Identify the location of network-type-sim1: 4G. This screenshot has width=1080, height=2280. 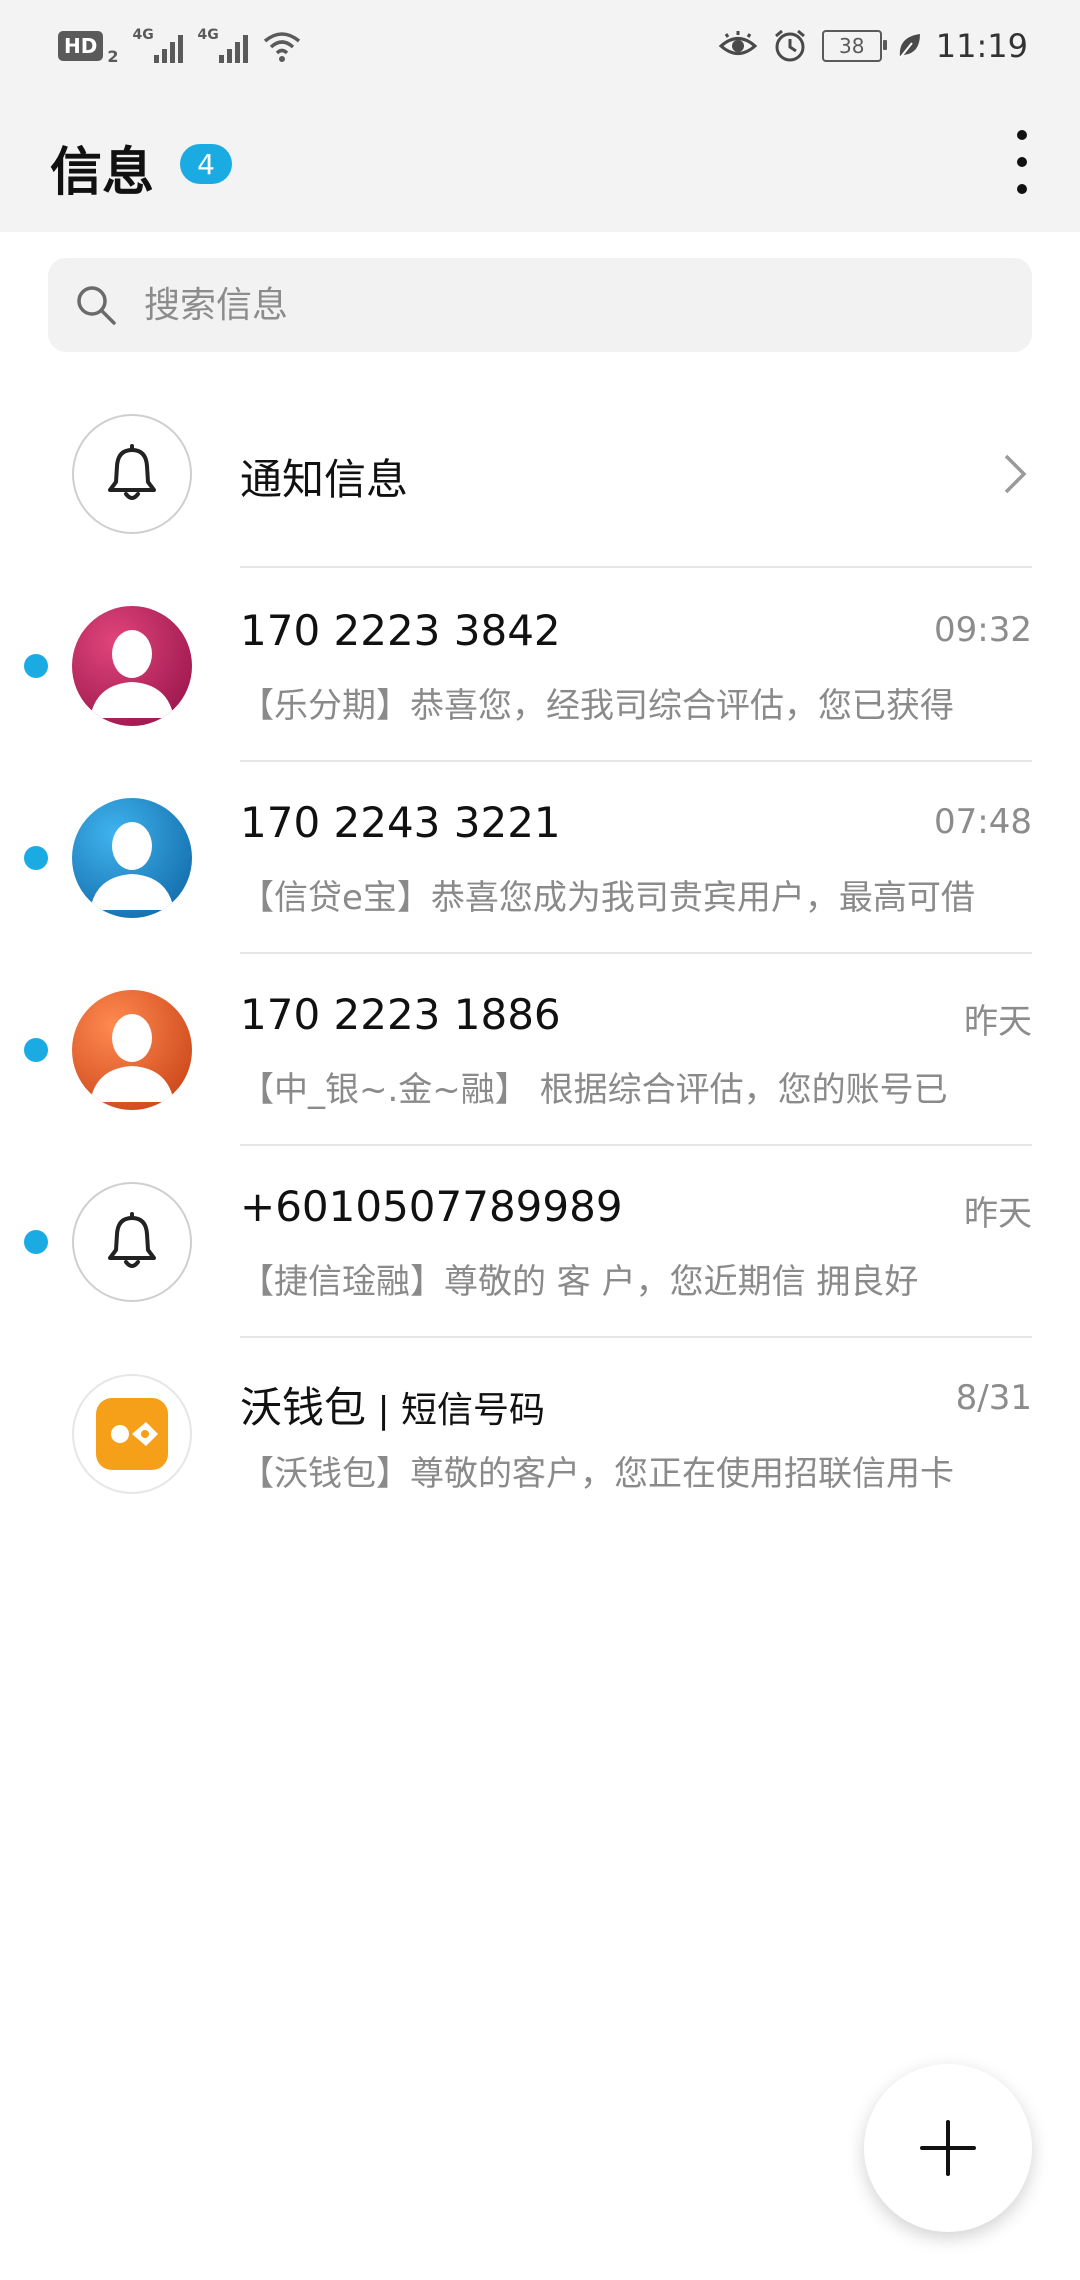
(143, 35).